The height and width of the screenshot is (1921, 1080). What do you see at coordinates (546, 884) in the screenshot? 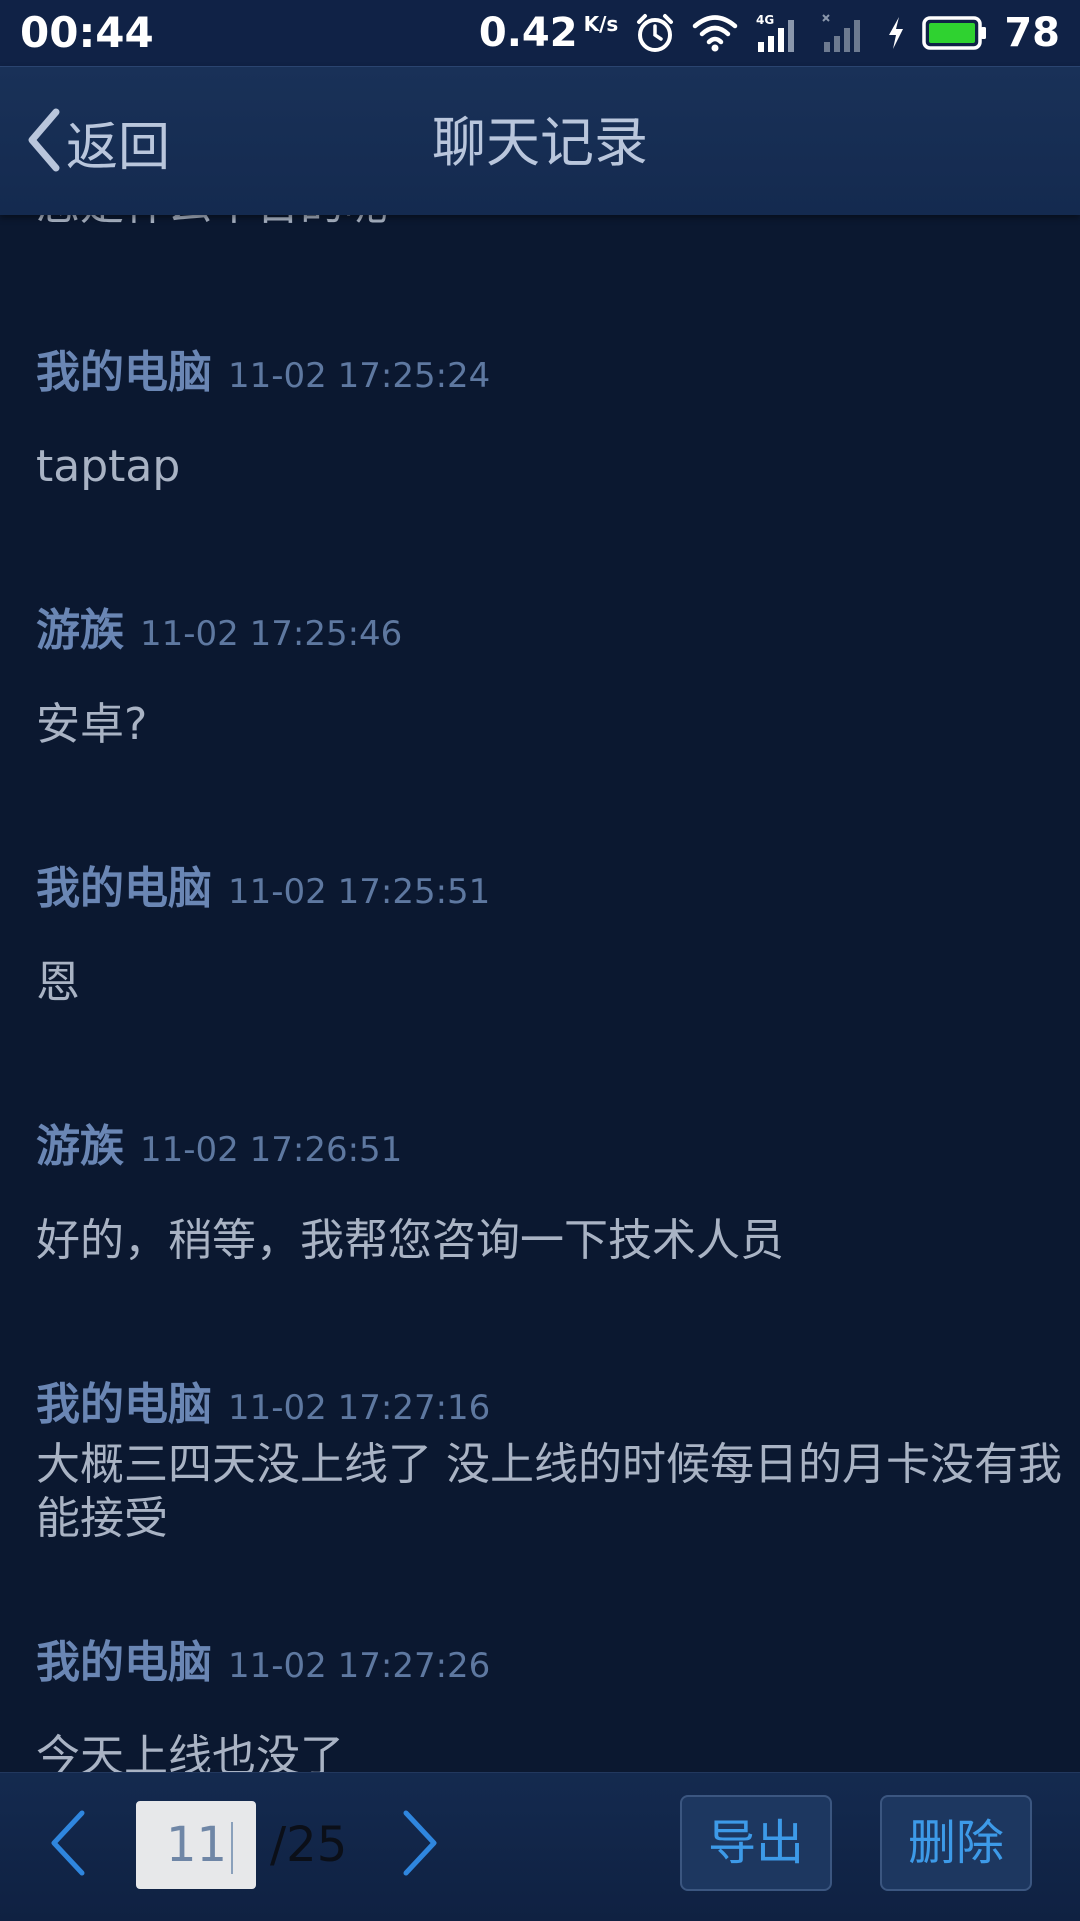
I see `message-header: 我的电脑 11-02 17:25:51` at bounding box center [546, 884].